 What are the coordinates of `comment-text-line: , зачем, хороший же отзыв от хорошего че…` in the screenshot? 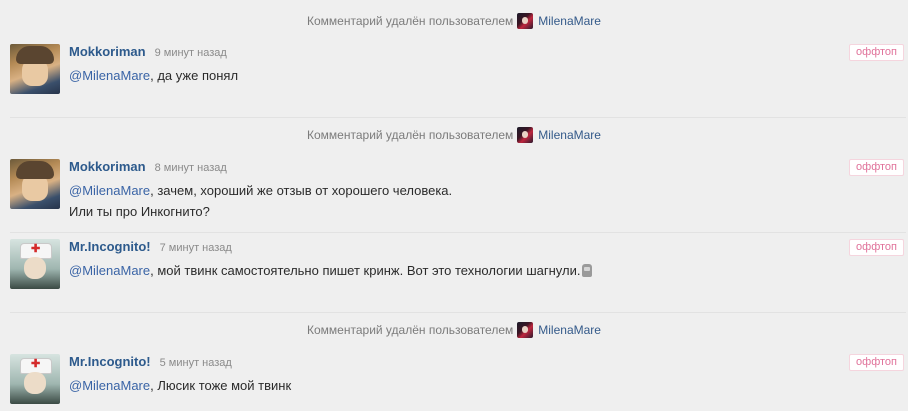 It's located at (301, 190).